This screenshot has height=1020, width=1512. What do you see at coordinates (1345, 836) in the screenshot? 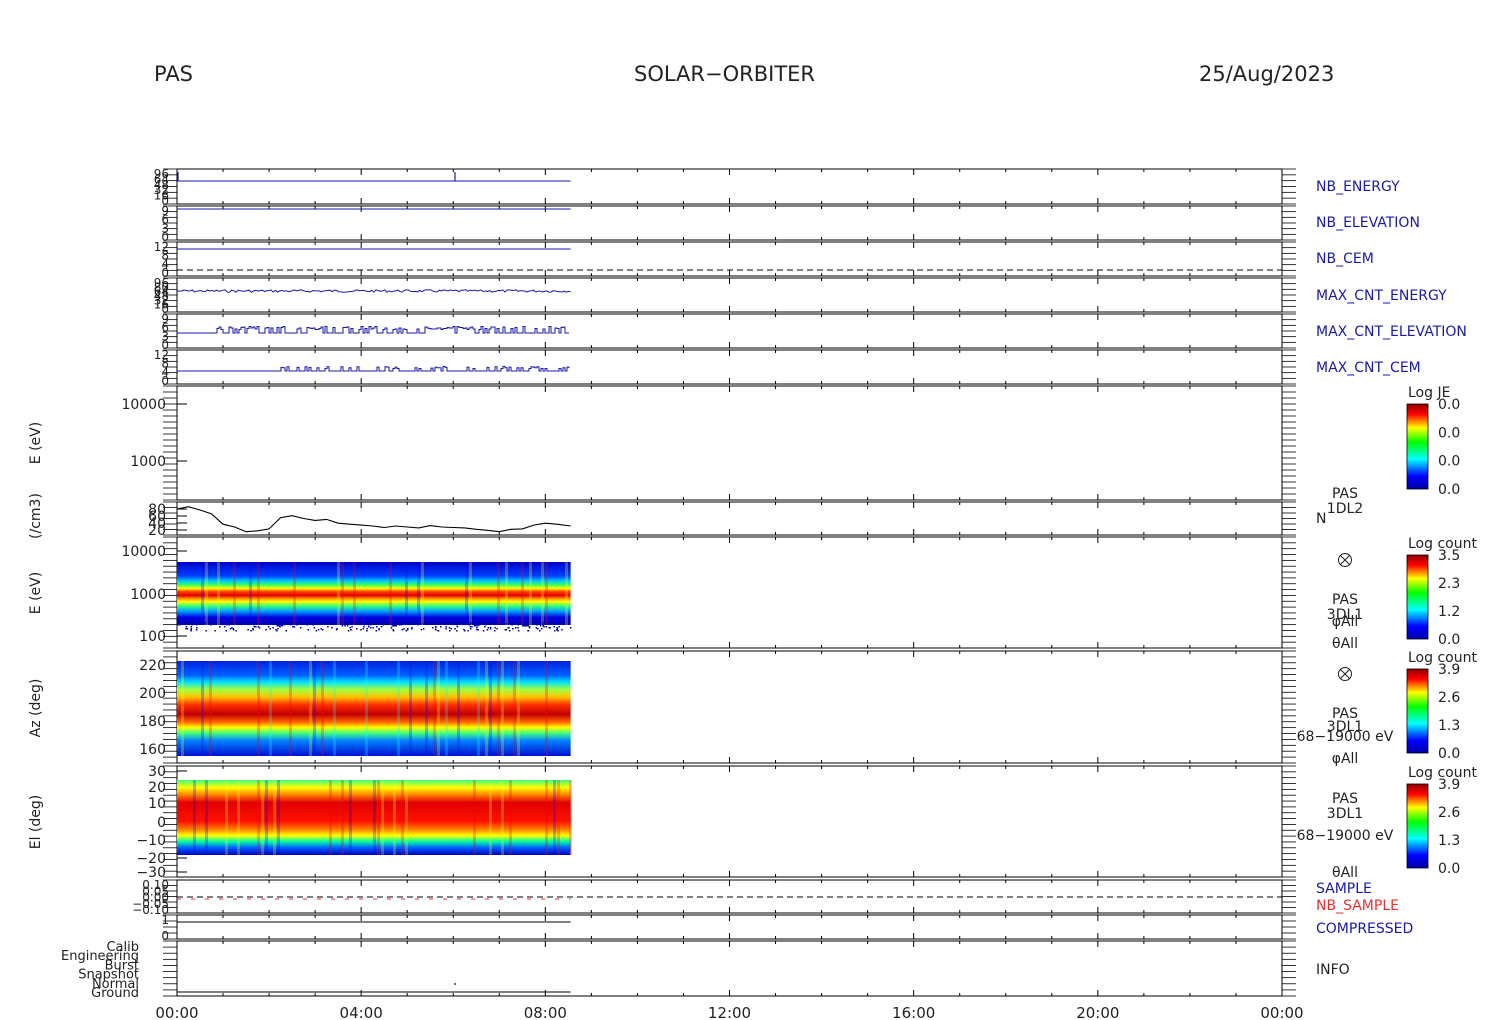
I see `elevation-side-label: 68−19000 eV` at bounding box center [1345, 836].